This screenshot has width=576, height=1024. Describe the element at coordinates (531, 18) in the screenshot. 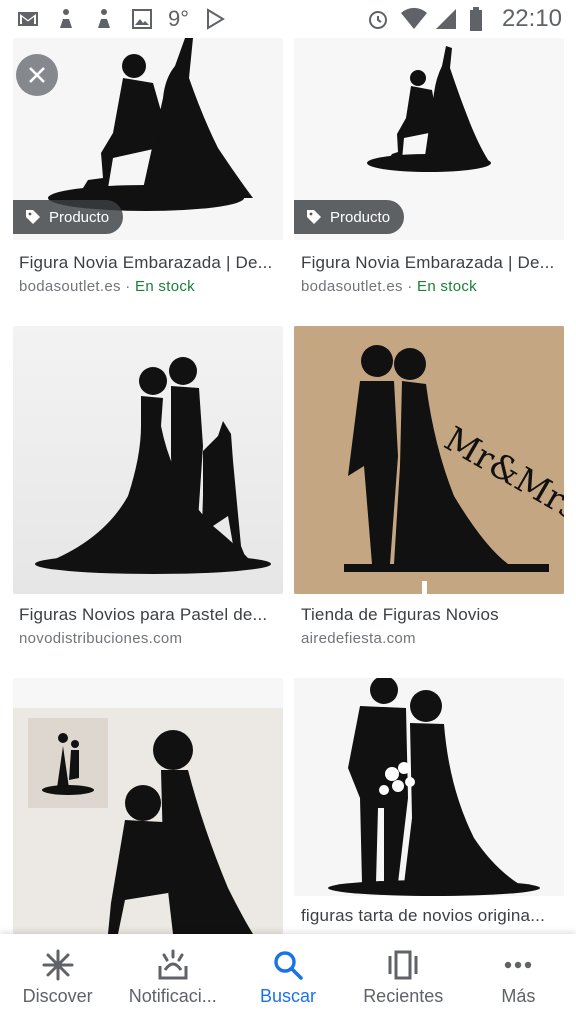

I see `clock: 22:10` at that location.